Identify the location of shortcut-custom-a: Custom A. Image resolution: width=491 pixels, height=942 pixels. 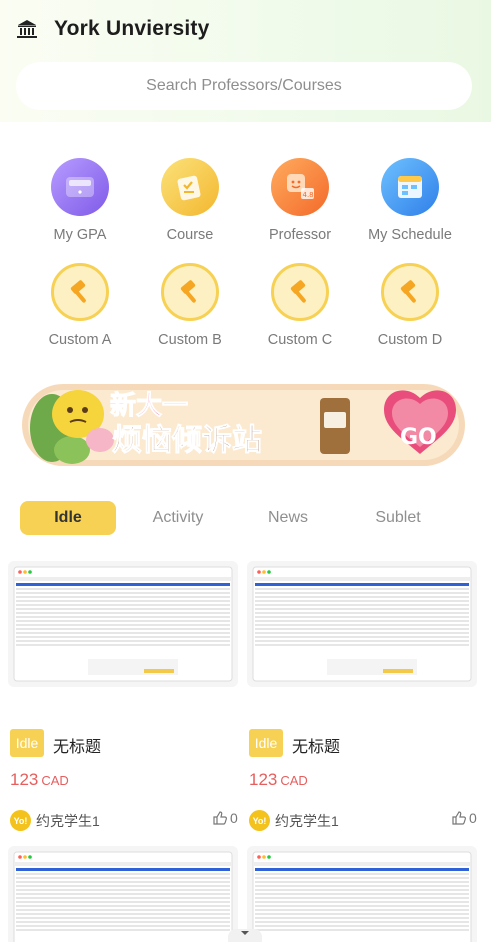
(80, 310).